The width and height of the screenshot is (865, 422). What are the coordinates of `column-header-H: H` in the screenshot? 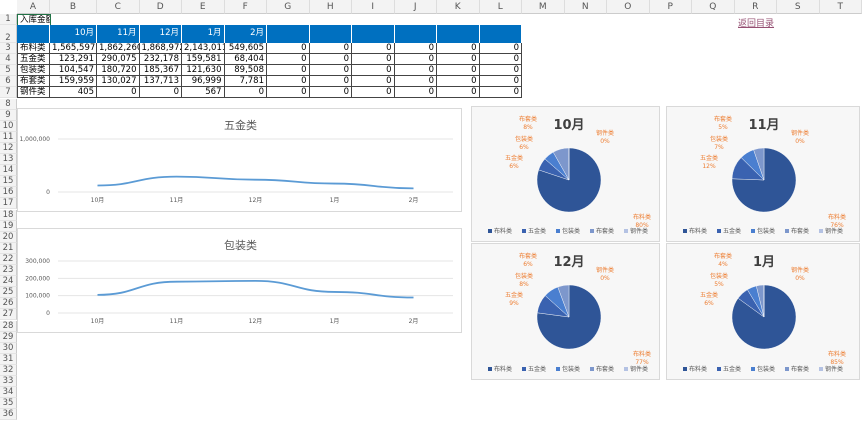 It's located at (330, 7).